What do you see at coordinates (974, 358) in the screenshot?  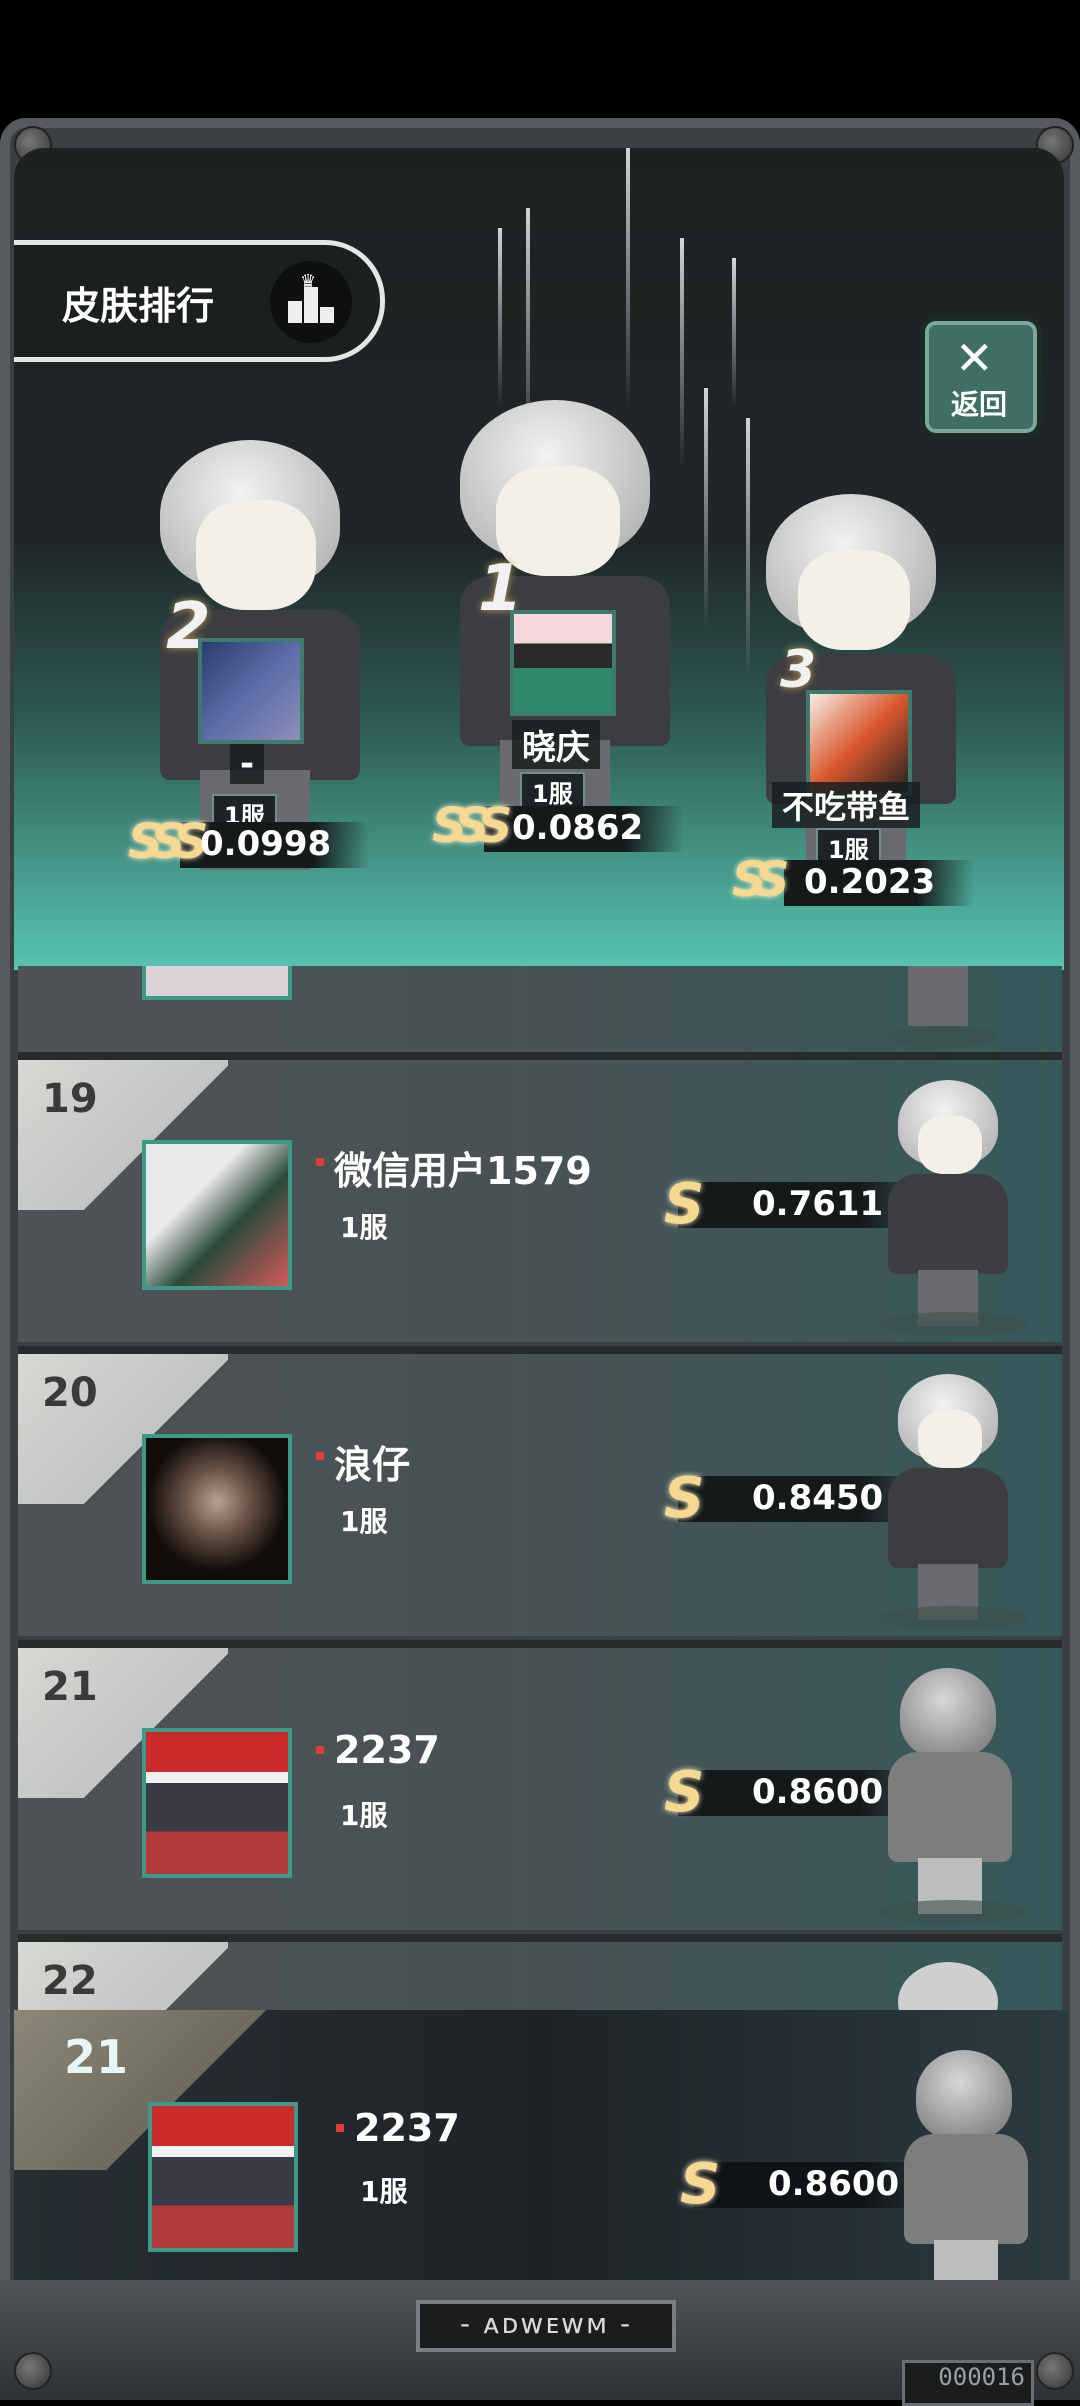 I see `close-icon: ✕` at bounding box center [974, 358].